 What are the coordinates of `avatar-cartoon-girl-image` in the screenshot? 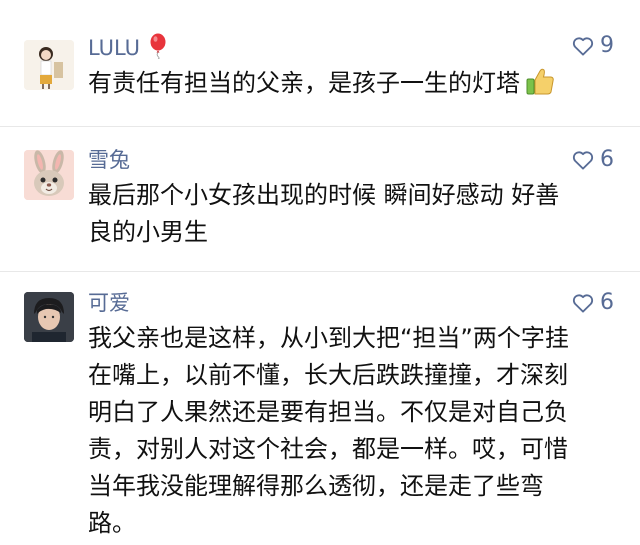 It's located at (49, 65).